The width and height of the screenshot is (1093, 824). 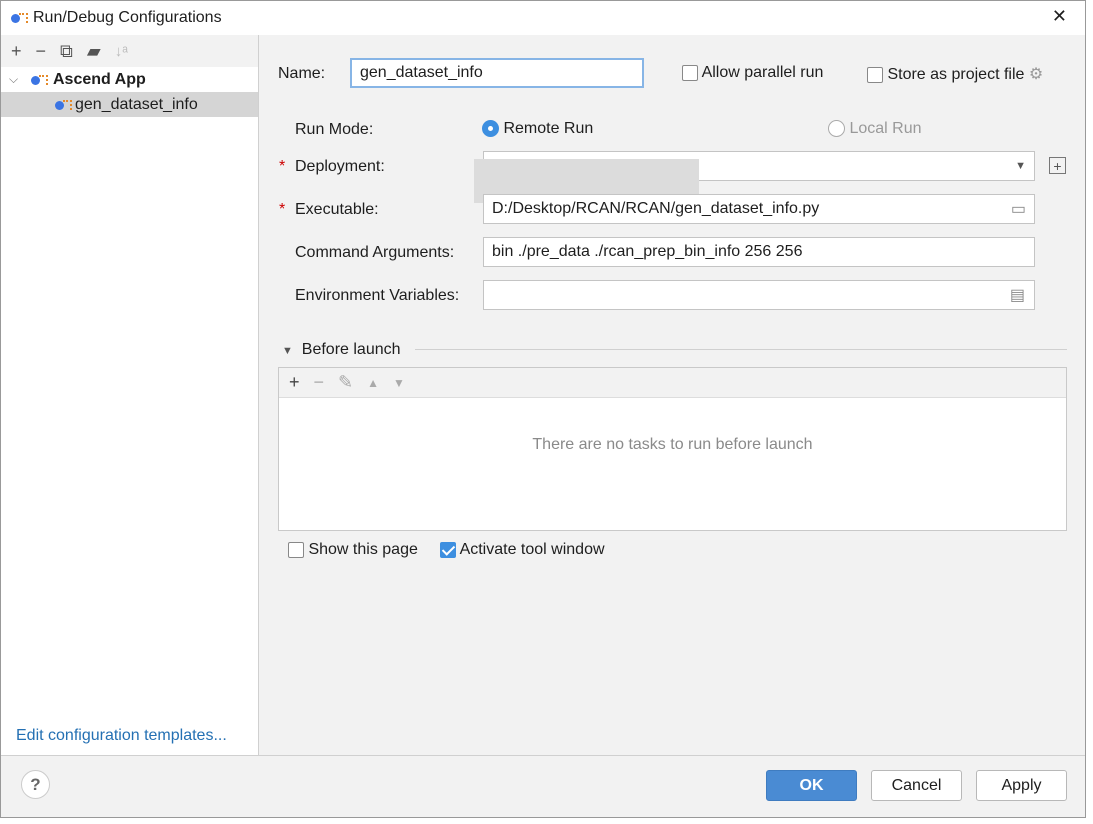 What do you see at coordinates (127, 17) in the screenshot?
I see `window-title: Run/Debug Configurations` at bounding box center [127, 17].